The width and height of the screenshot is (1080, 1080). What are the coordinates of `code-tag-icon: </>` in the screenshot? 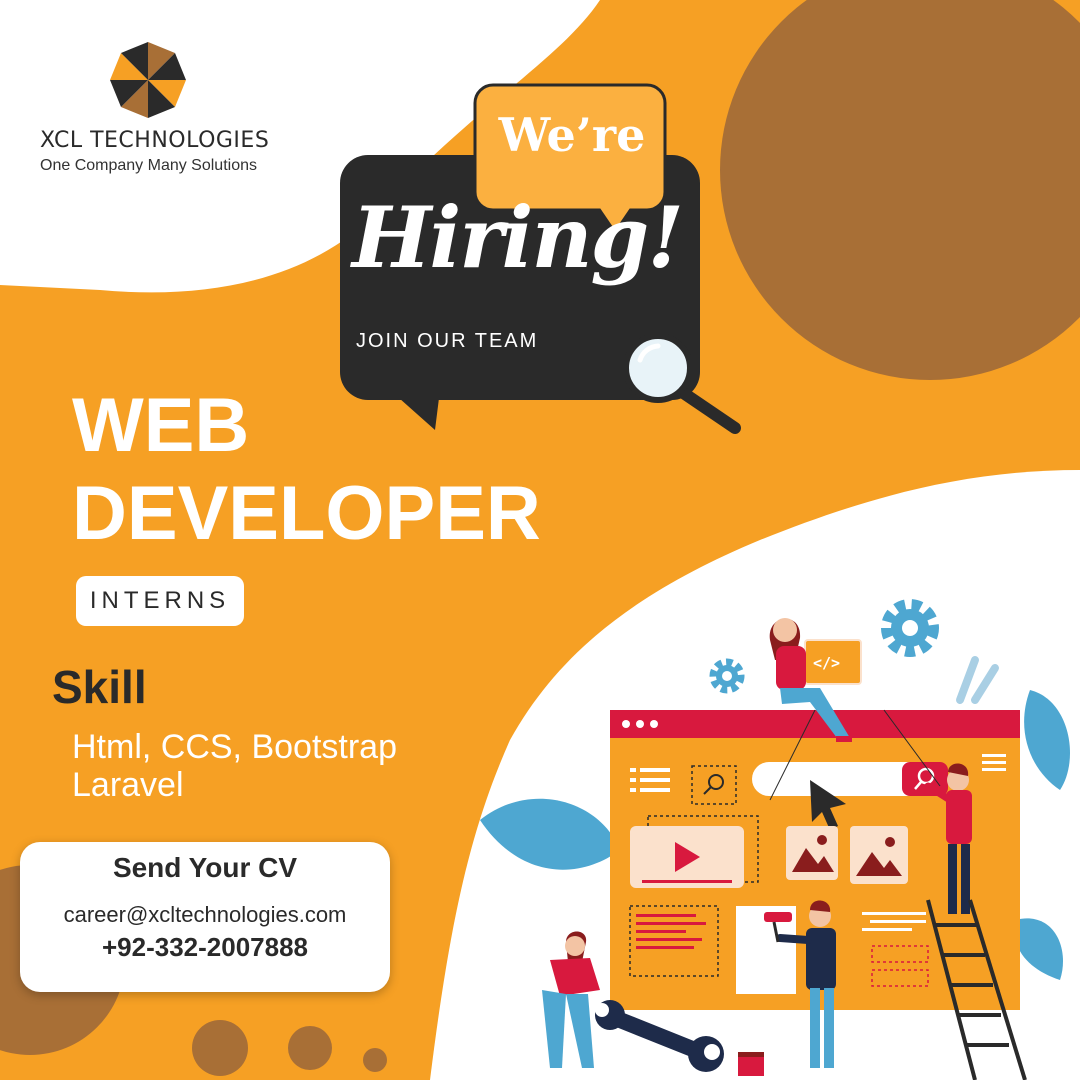 It's located at (827, 663).